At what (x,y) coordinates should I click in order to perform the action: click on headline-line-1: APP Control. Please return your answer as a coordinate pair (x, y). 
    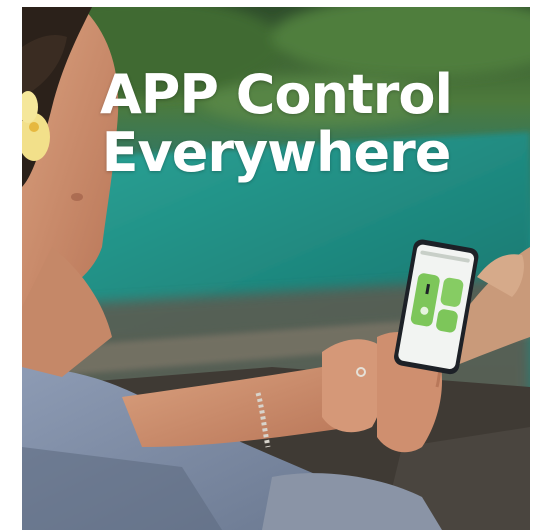
    Looking at the image, I should click on (276, 94).